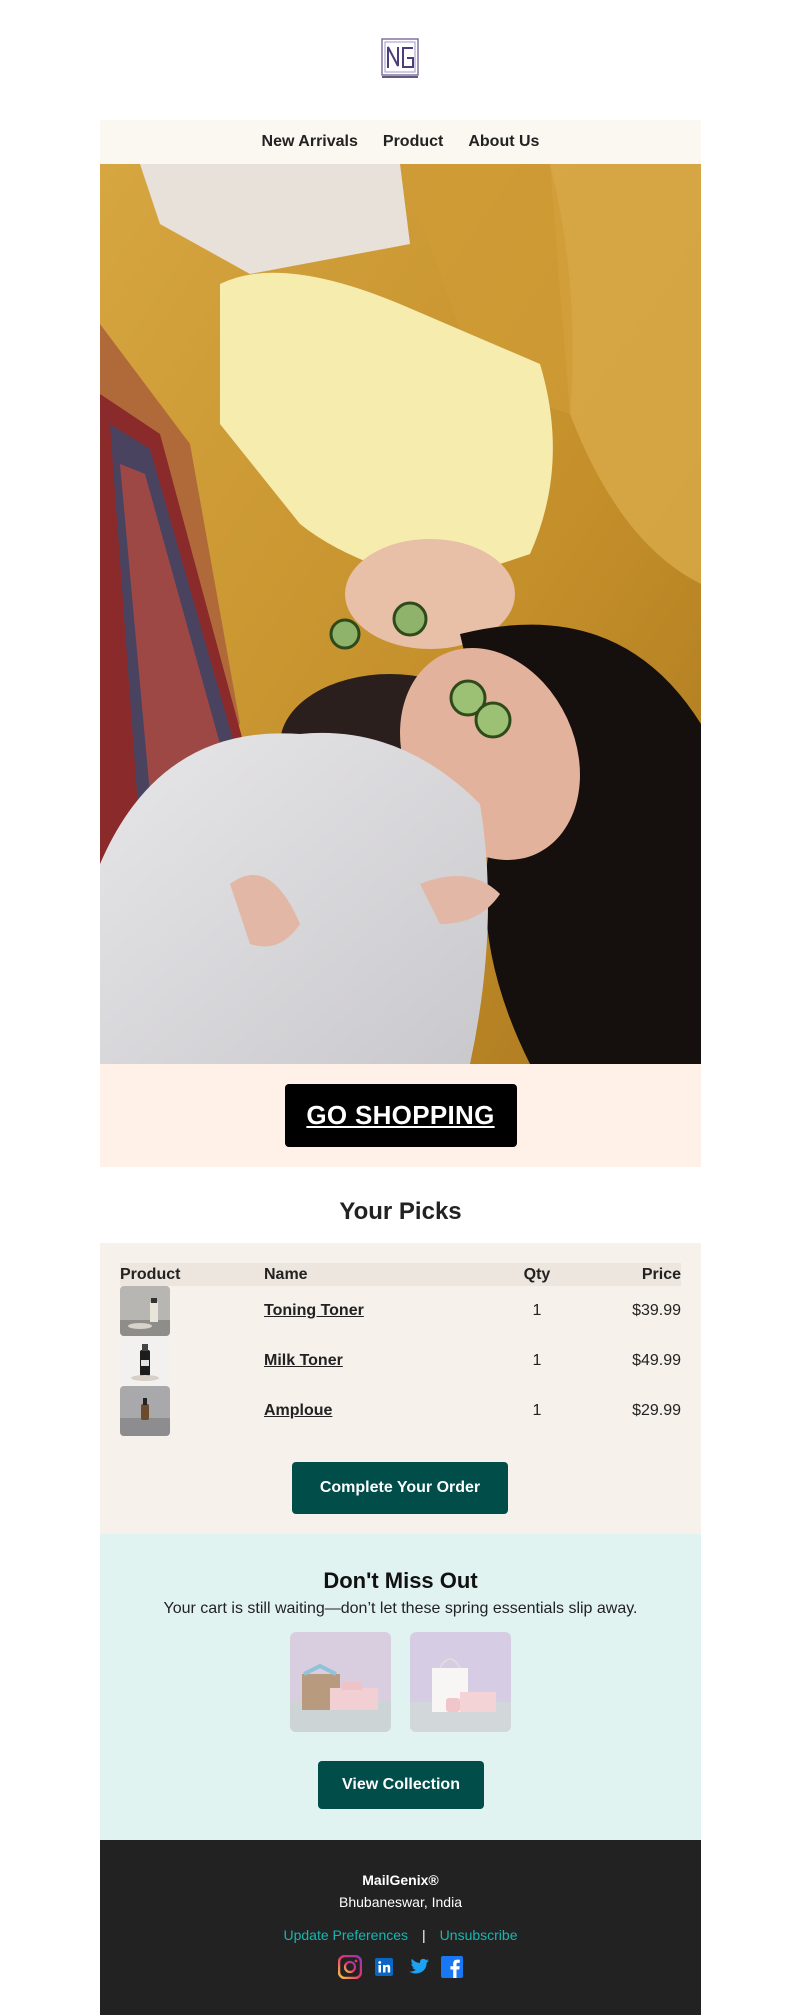  Describe the element at coordinates (401, 1785) in the screenshot. I see `view-collection-button: View Collection` at that location.